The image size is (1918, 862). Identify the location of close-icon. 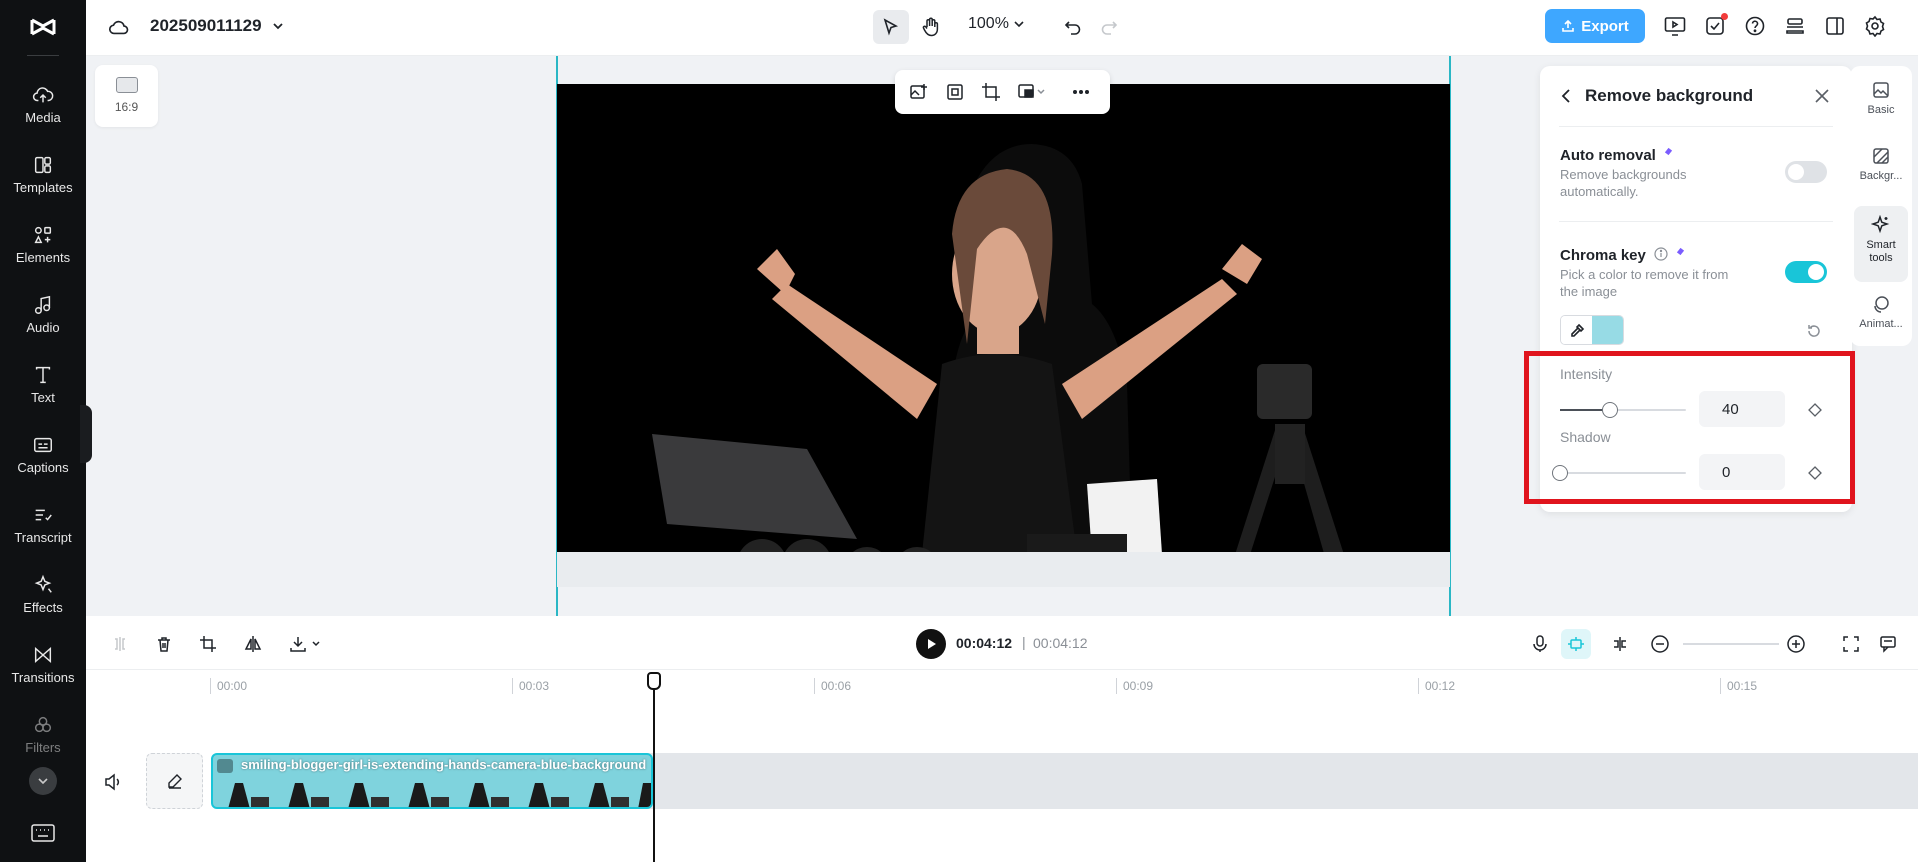
(1822, 96).